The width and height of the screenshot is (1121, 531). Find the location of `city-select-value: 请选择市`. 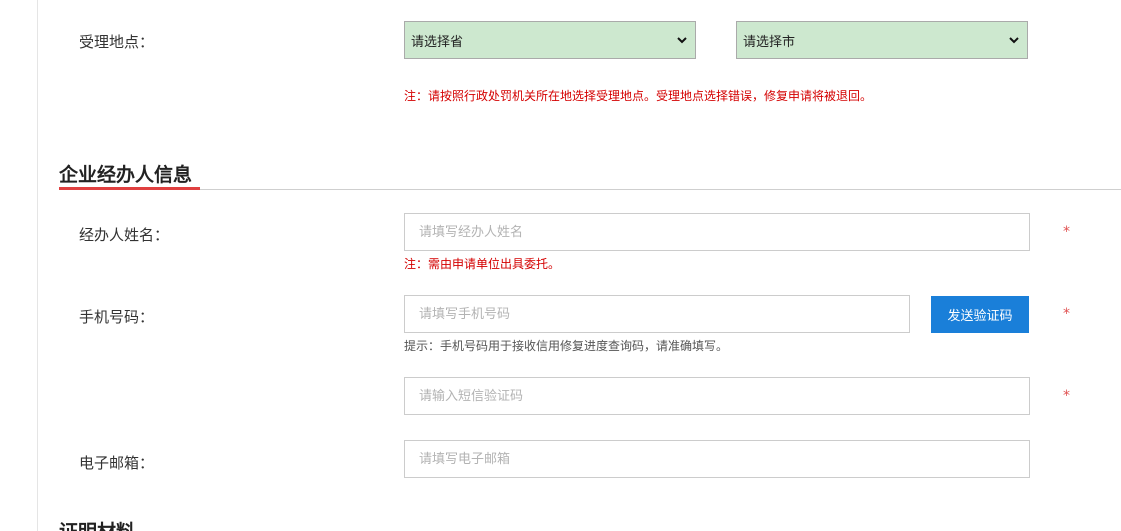

city-select-value: 请选择市 is located at coordinates (769, 42).